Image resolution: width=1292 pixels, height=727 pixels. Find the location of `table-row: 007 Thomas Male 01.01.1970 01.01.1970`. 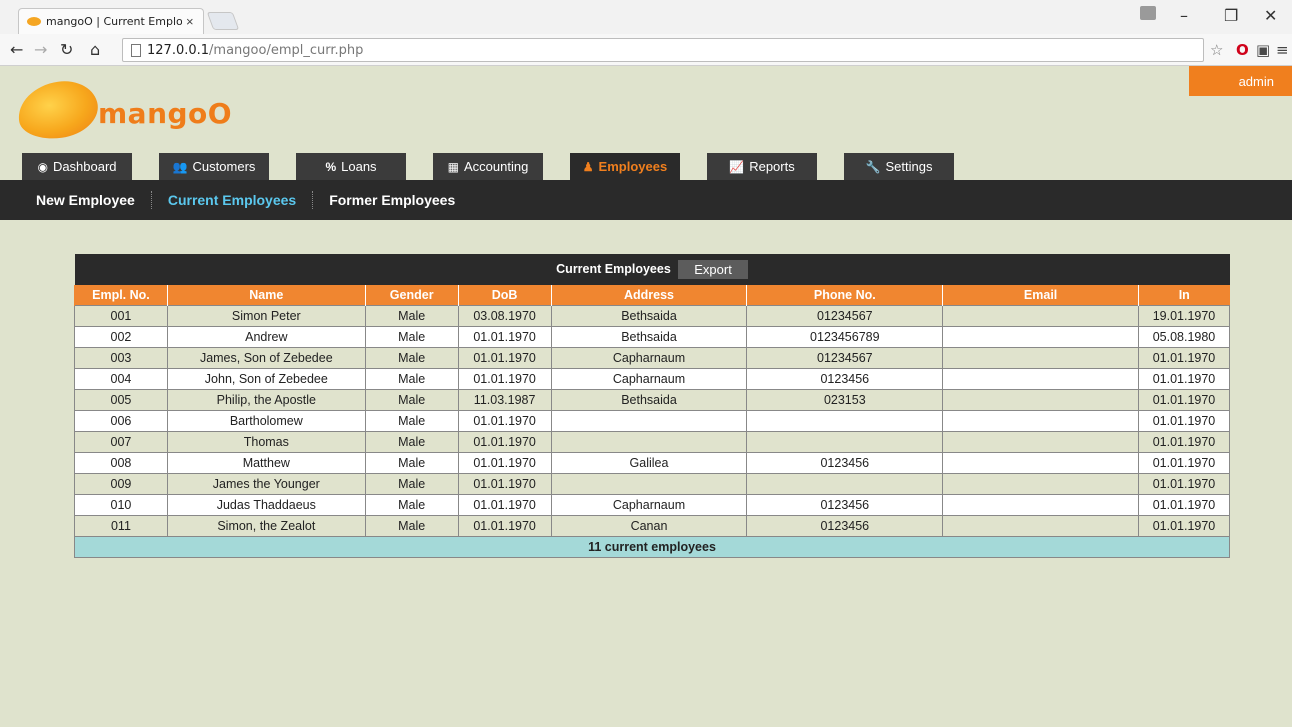

table-row: 007 Thomas Male 01.01.1970 01.01.1970 is located at coordinates (652, 441).